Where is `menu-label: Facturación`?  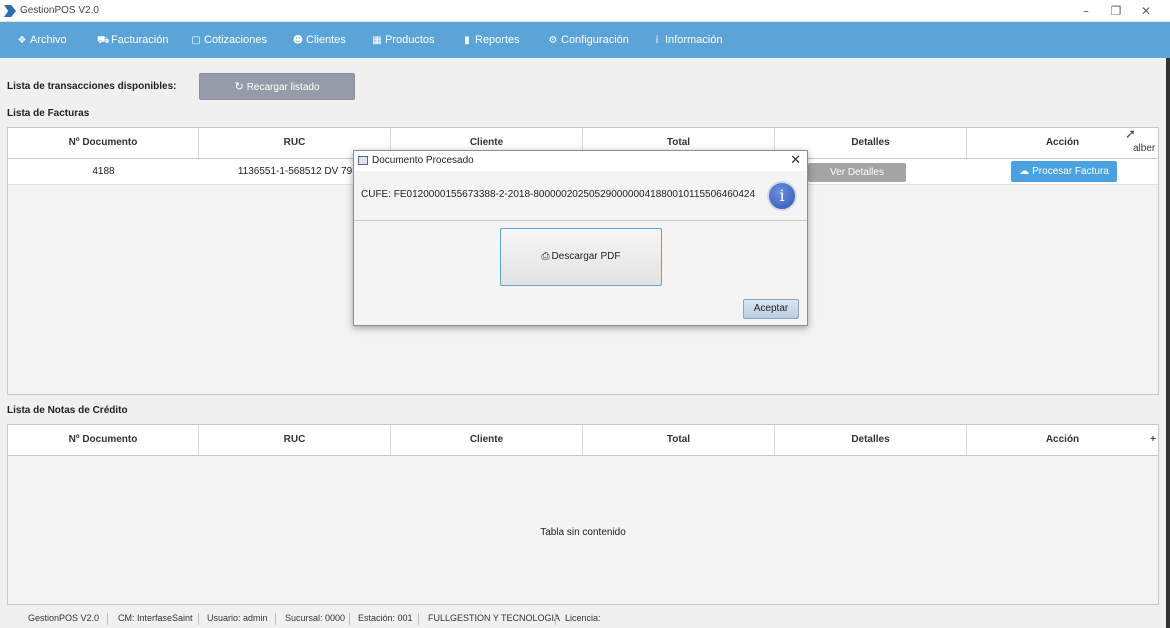 menu-label: Facturación is located at coordinates (140, 40).